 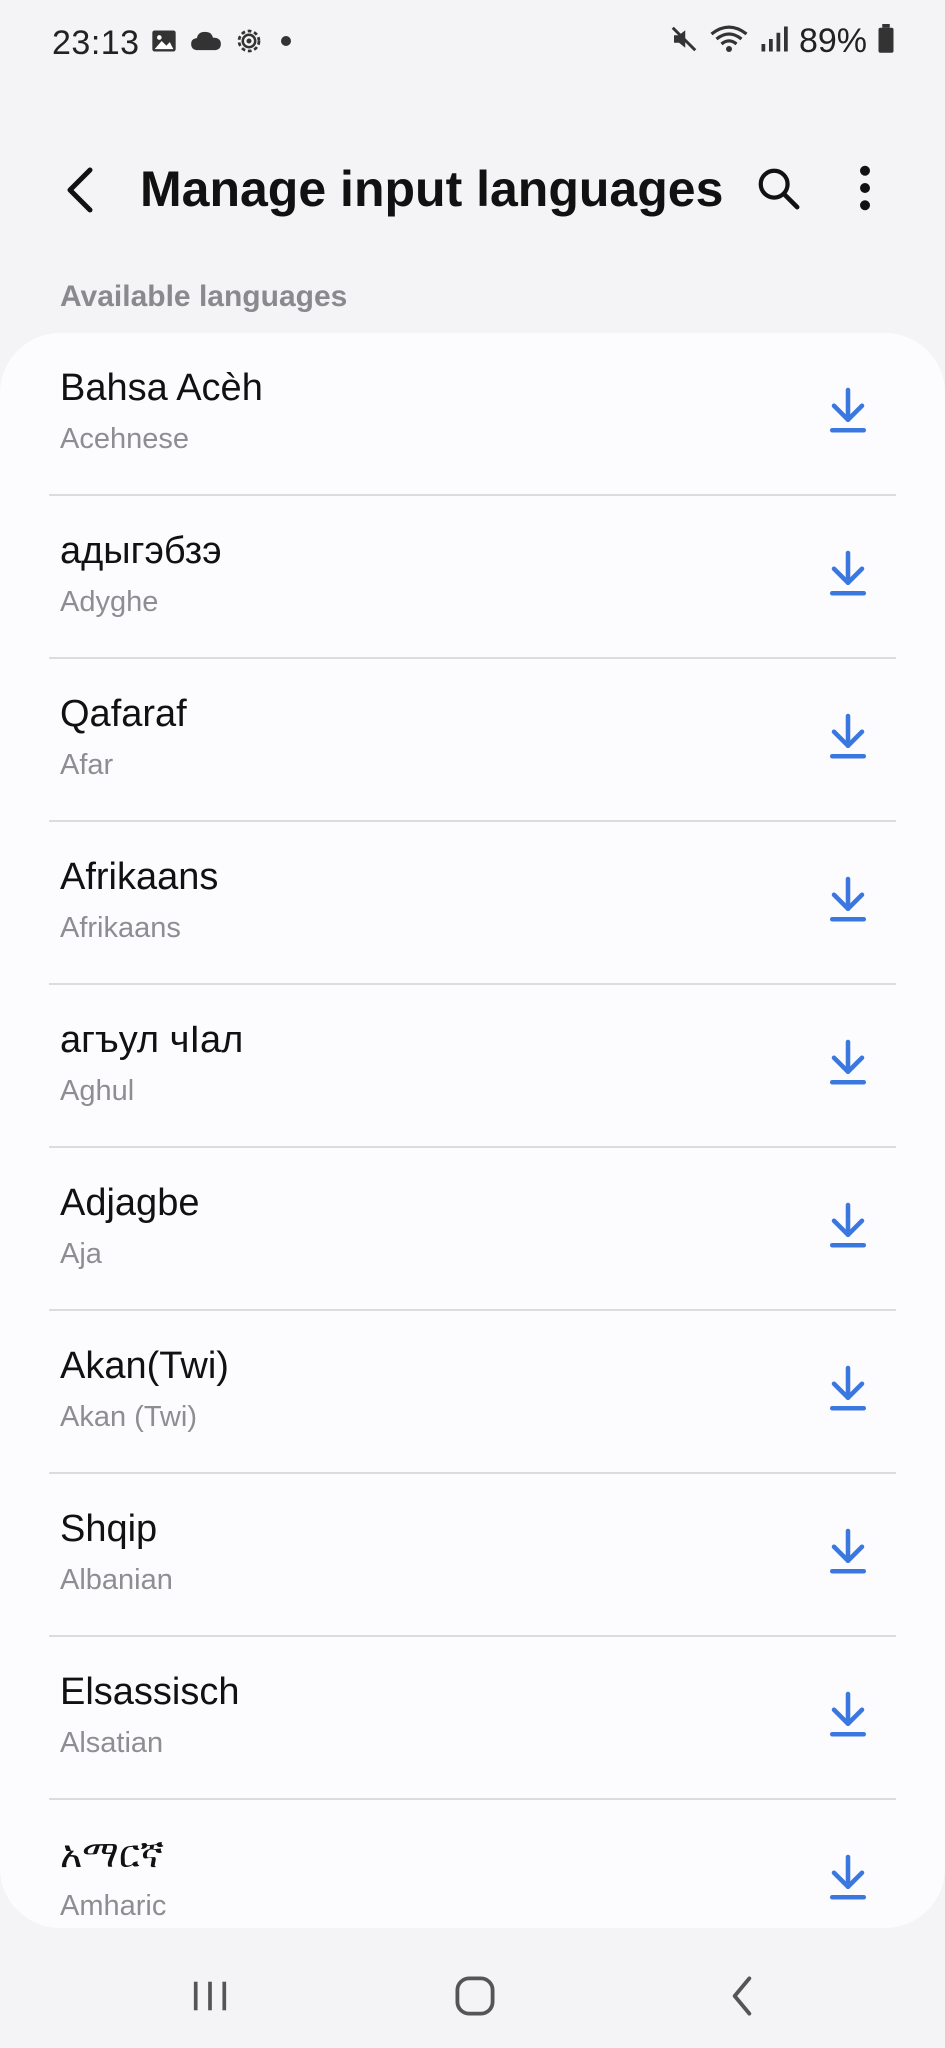 I want to click on home-icon, so click(x=475, y=1998).